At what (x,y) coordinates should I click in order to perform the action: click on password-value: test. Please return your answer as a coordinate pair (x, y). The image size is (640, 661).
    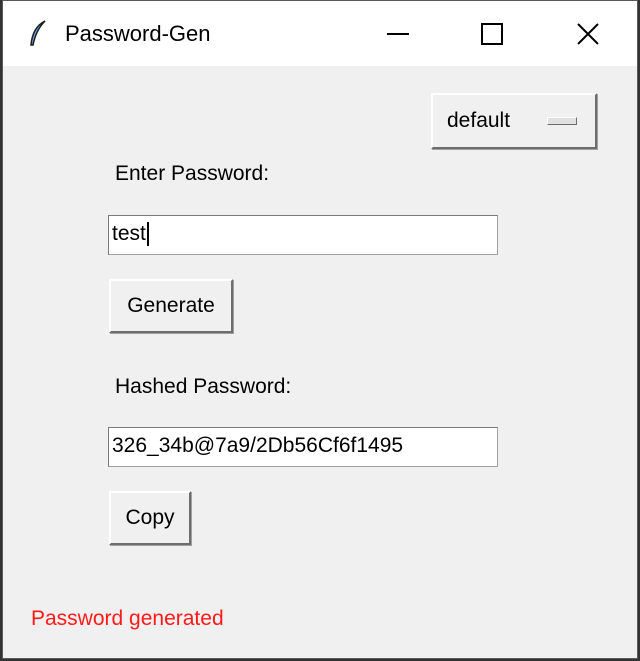
    Looking at the image, I should click on (129, 233).